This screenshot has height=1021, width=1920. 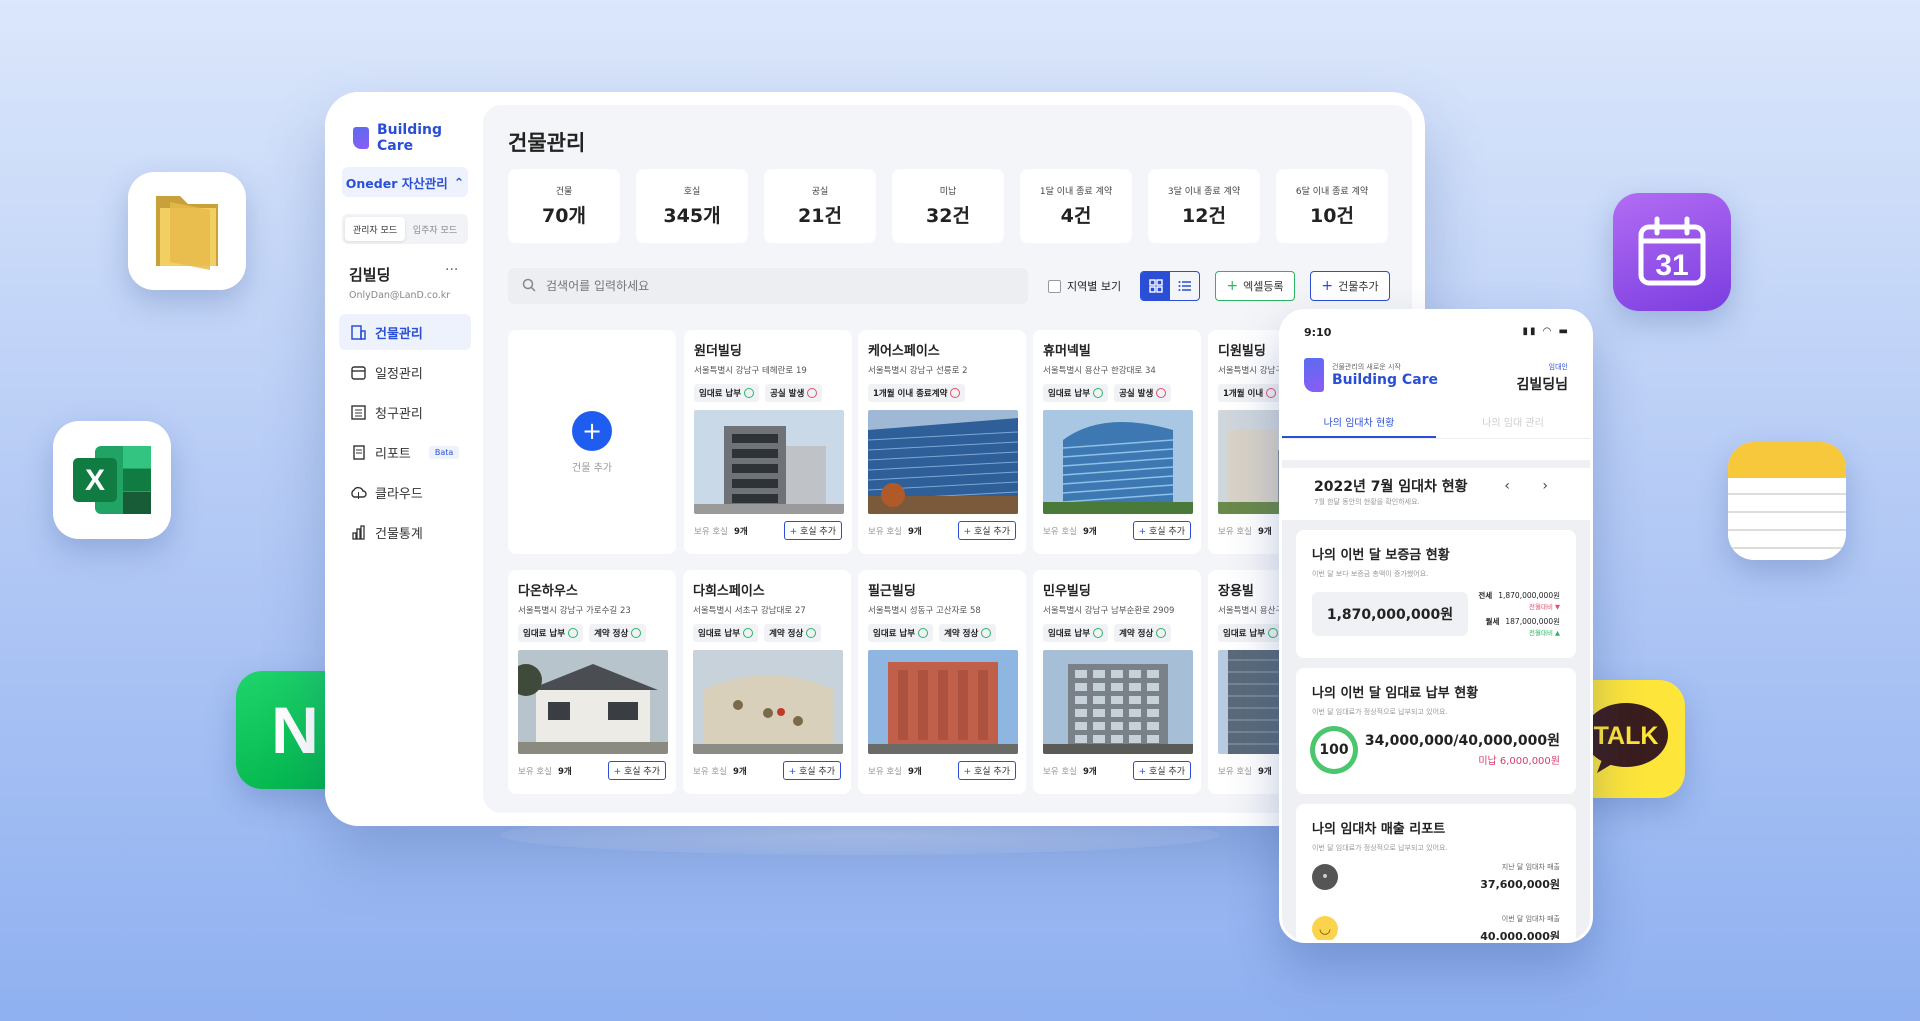 I want to click on stat-label: 3달 이내 종료 계약, so click(x=1204, y=192).